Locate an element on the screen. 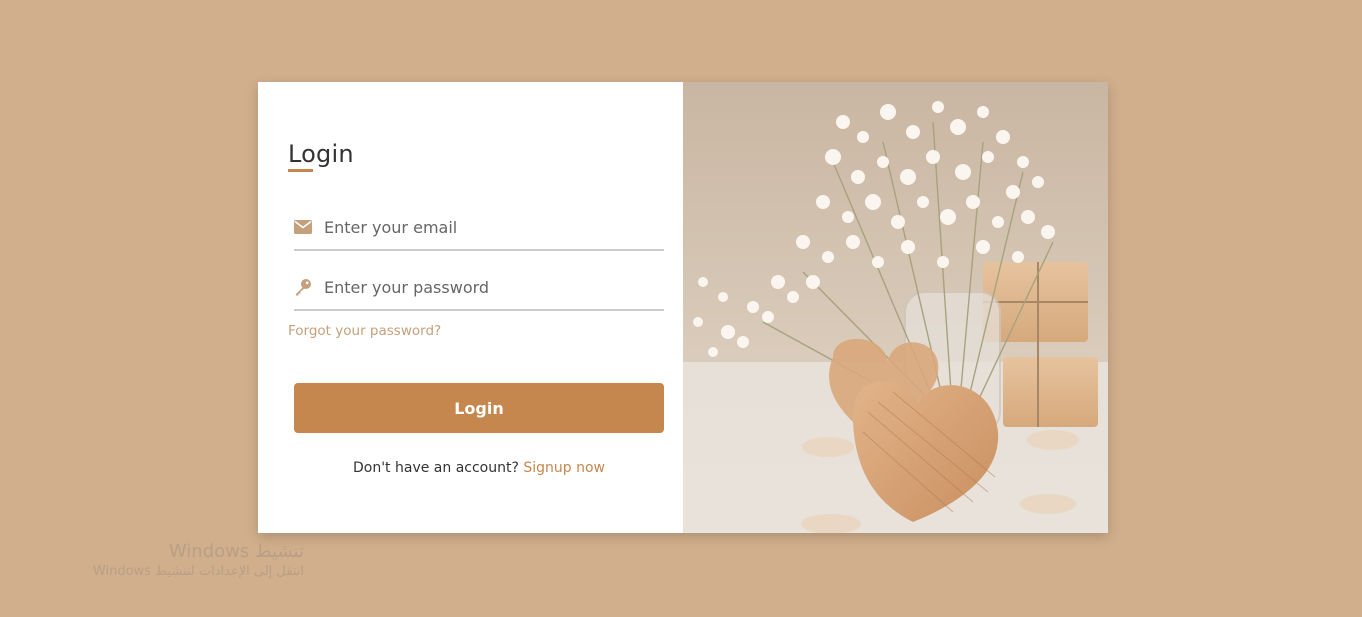 This screenshot has width=1362, height=617. password-field is located at coordinates (479, 288).